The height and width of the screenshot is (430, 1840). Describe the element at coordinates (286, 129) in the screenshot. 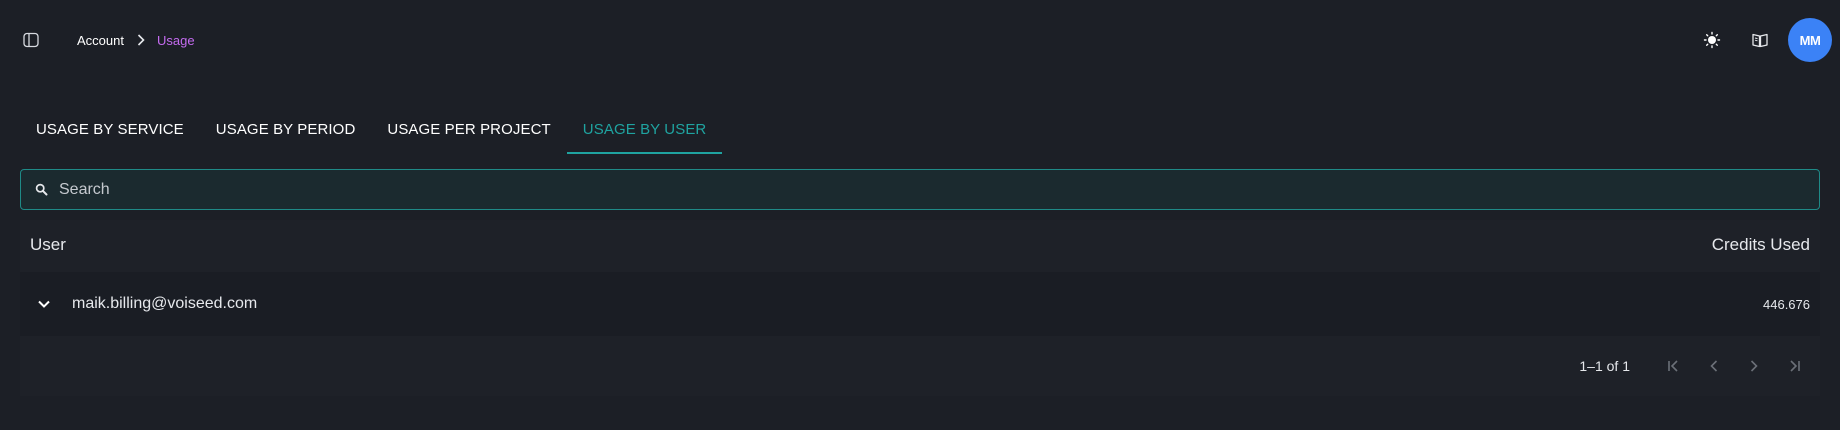

I see `tab-usage-by-period: USAGE BY PERIOD` at that location.